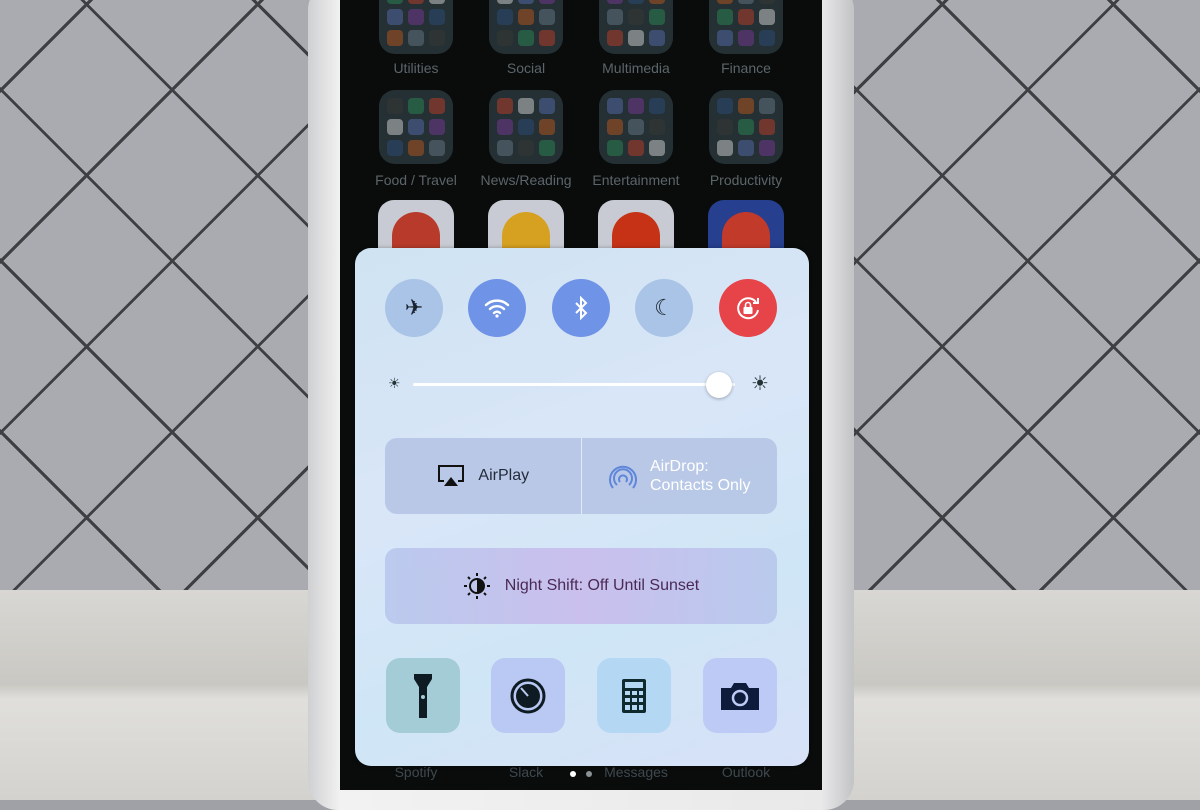 The image size is (1200, 810). I want to click on airplay-label: AirPlay, so click(504, 475).